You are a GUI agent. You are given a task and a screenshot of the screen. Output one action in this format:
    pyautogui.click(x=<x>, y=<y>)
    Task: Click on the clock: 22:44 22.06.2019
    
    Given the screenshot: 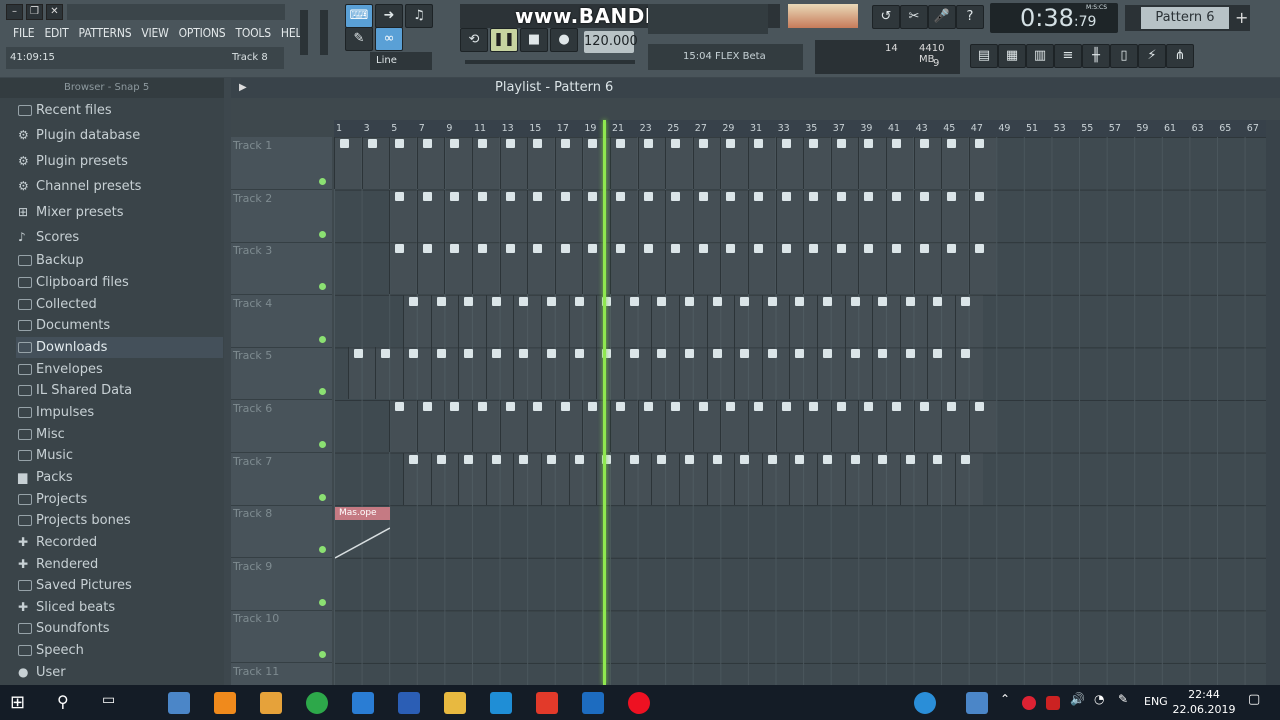 What is the action you would take?
    pyautogui.click(x=1204, y=702)
    